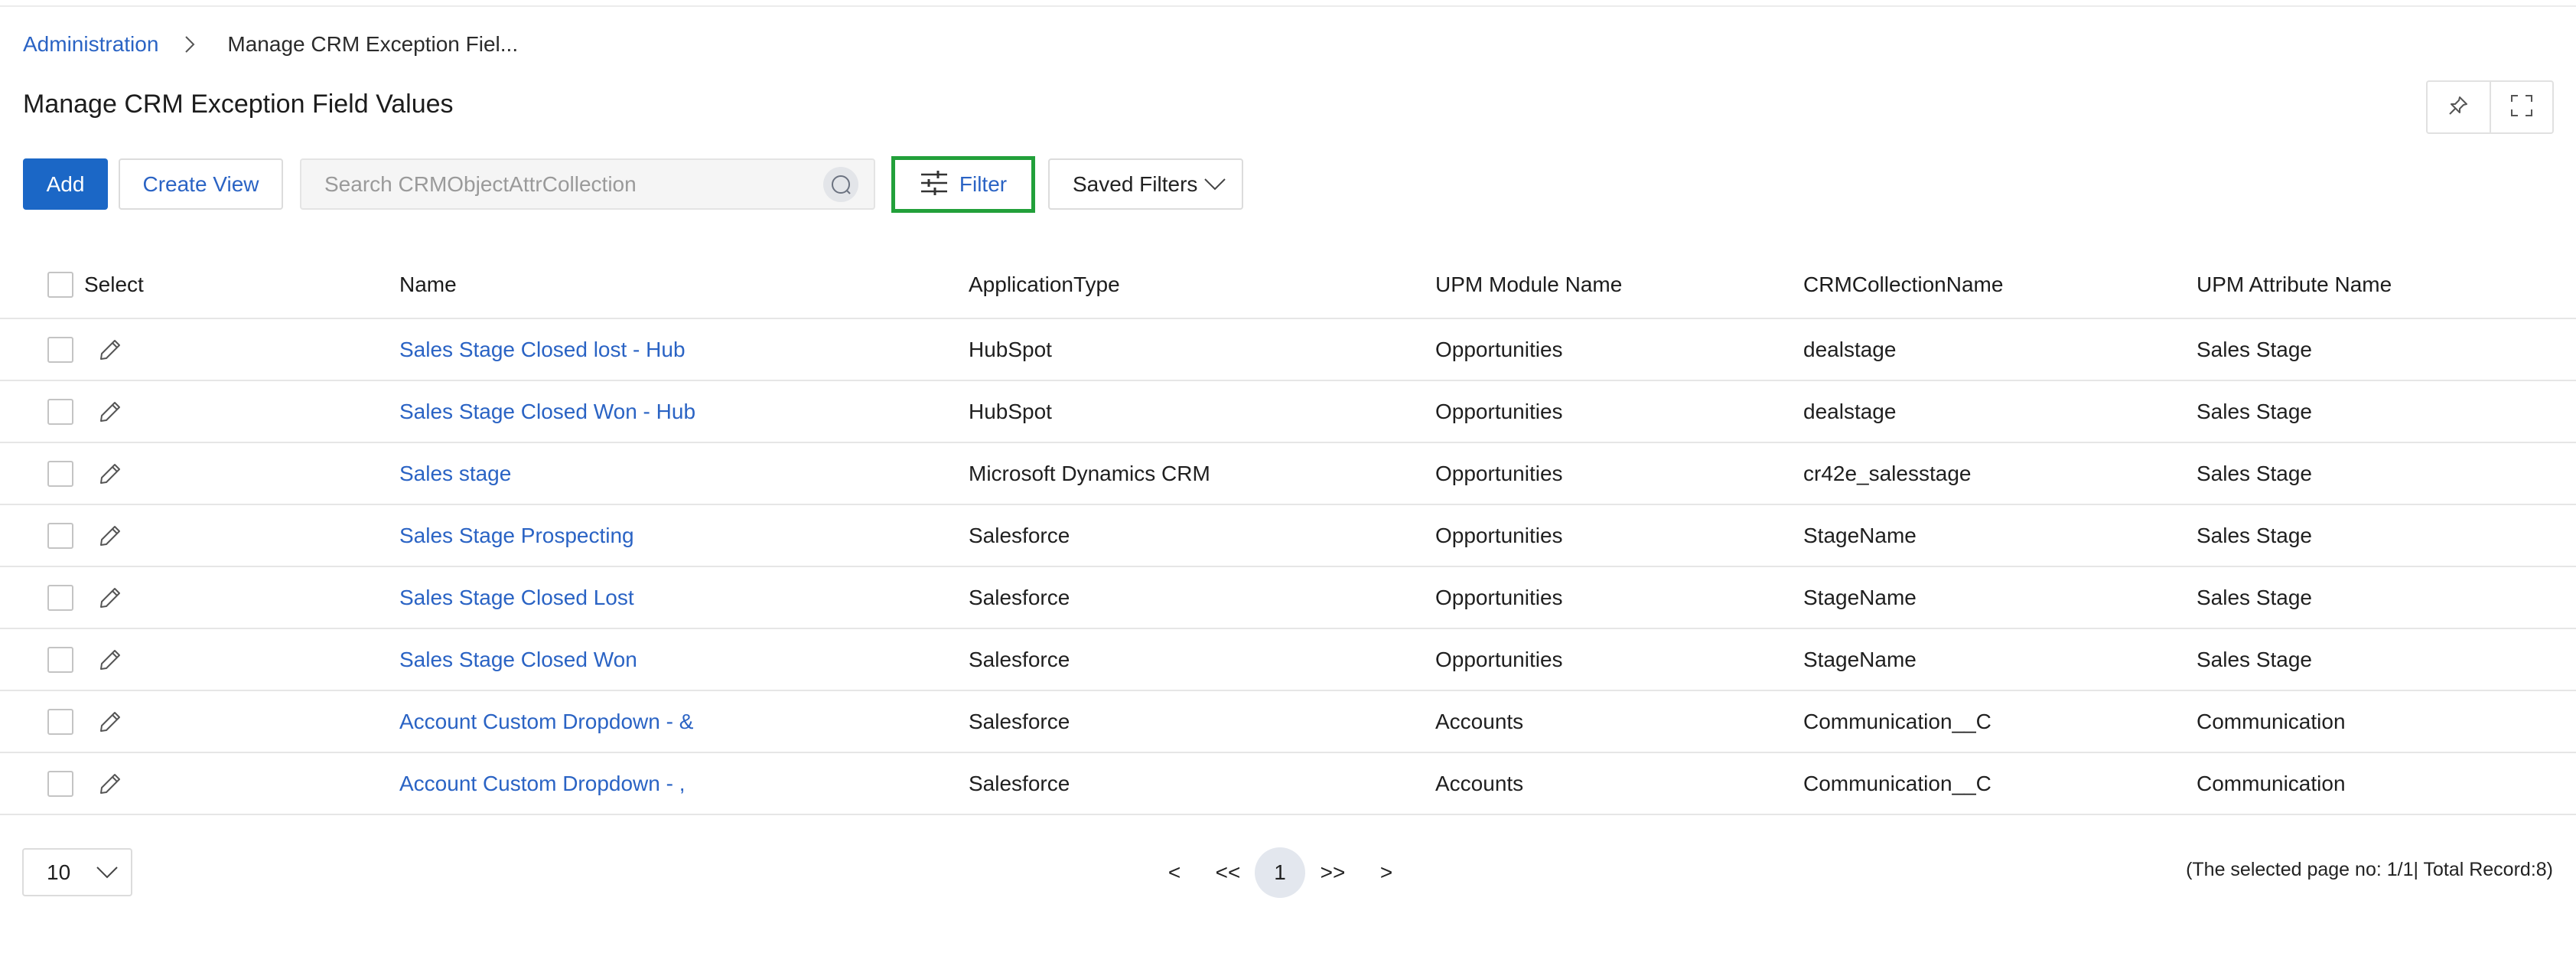  What do you see at coordinates (1888, 473) in the screenshot?
I see `collection-cell: cr42e_salesstage` at bounding box center [1888, 473].